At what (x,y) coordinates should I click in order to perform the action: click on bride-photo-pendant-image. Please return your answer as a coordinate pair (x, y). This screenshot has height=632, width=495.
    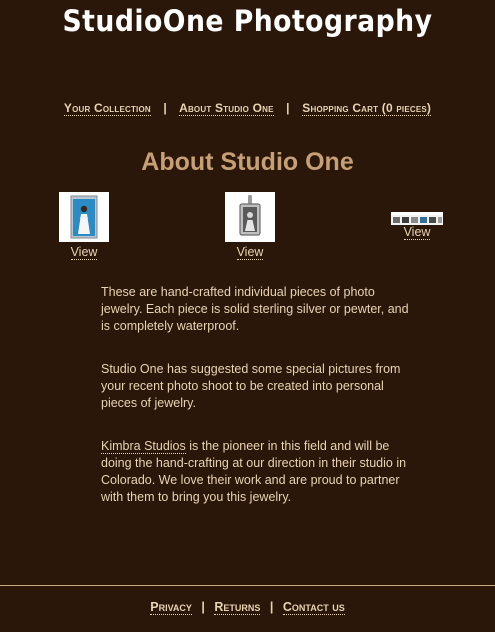
    Looking at the image, I should click on (84, 217).